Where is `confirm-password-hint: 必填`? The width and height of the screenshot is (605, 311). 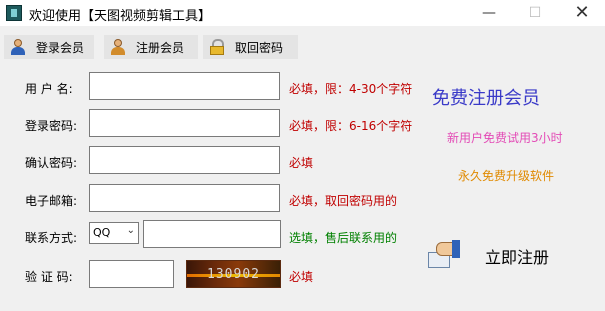
confirm-password-hint: 必填 is located at coordinates (301, 163).